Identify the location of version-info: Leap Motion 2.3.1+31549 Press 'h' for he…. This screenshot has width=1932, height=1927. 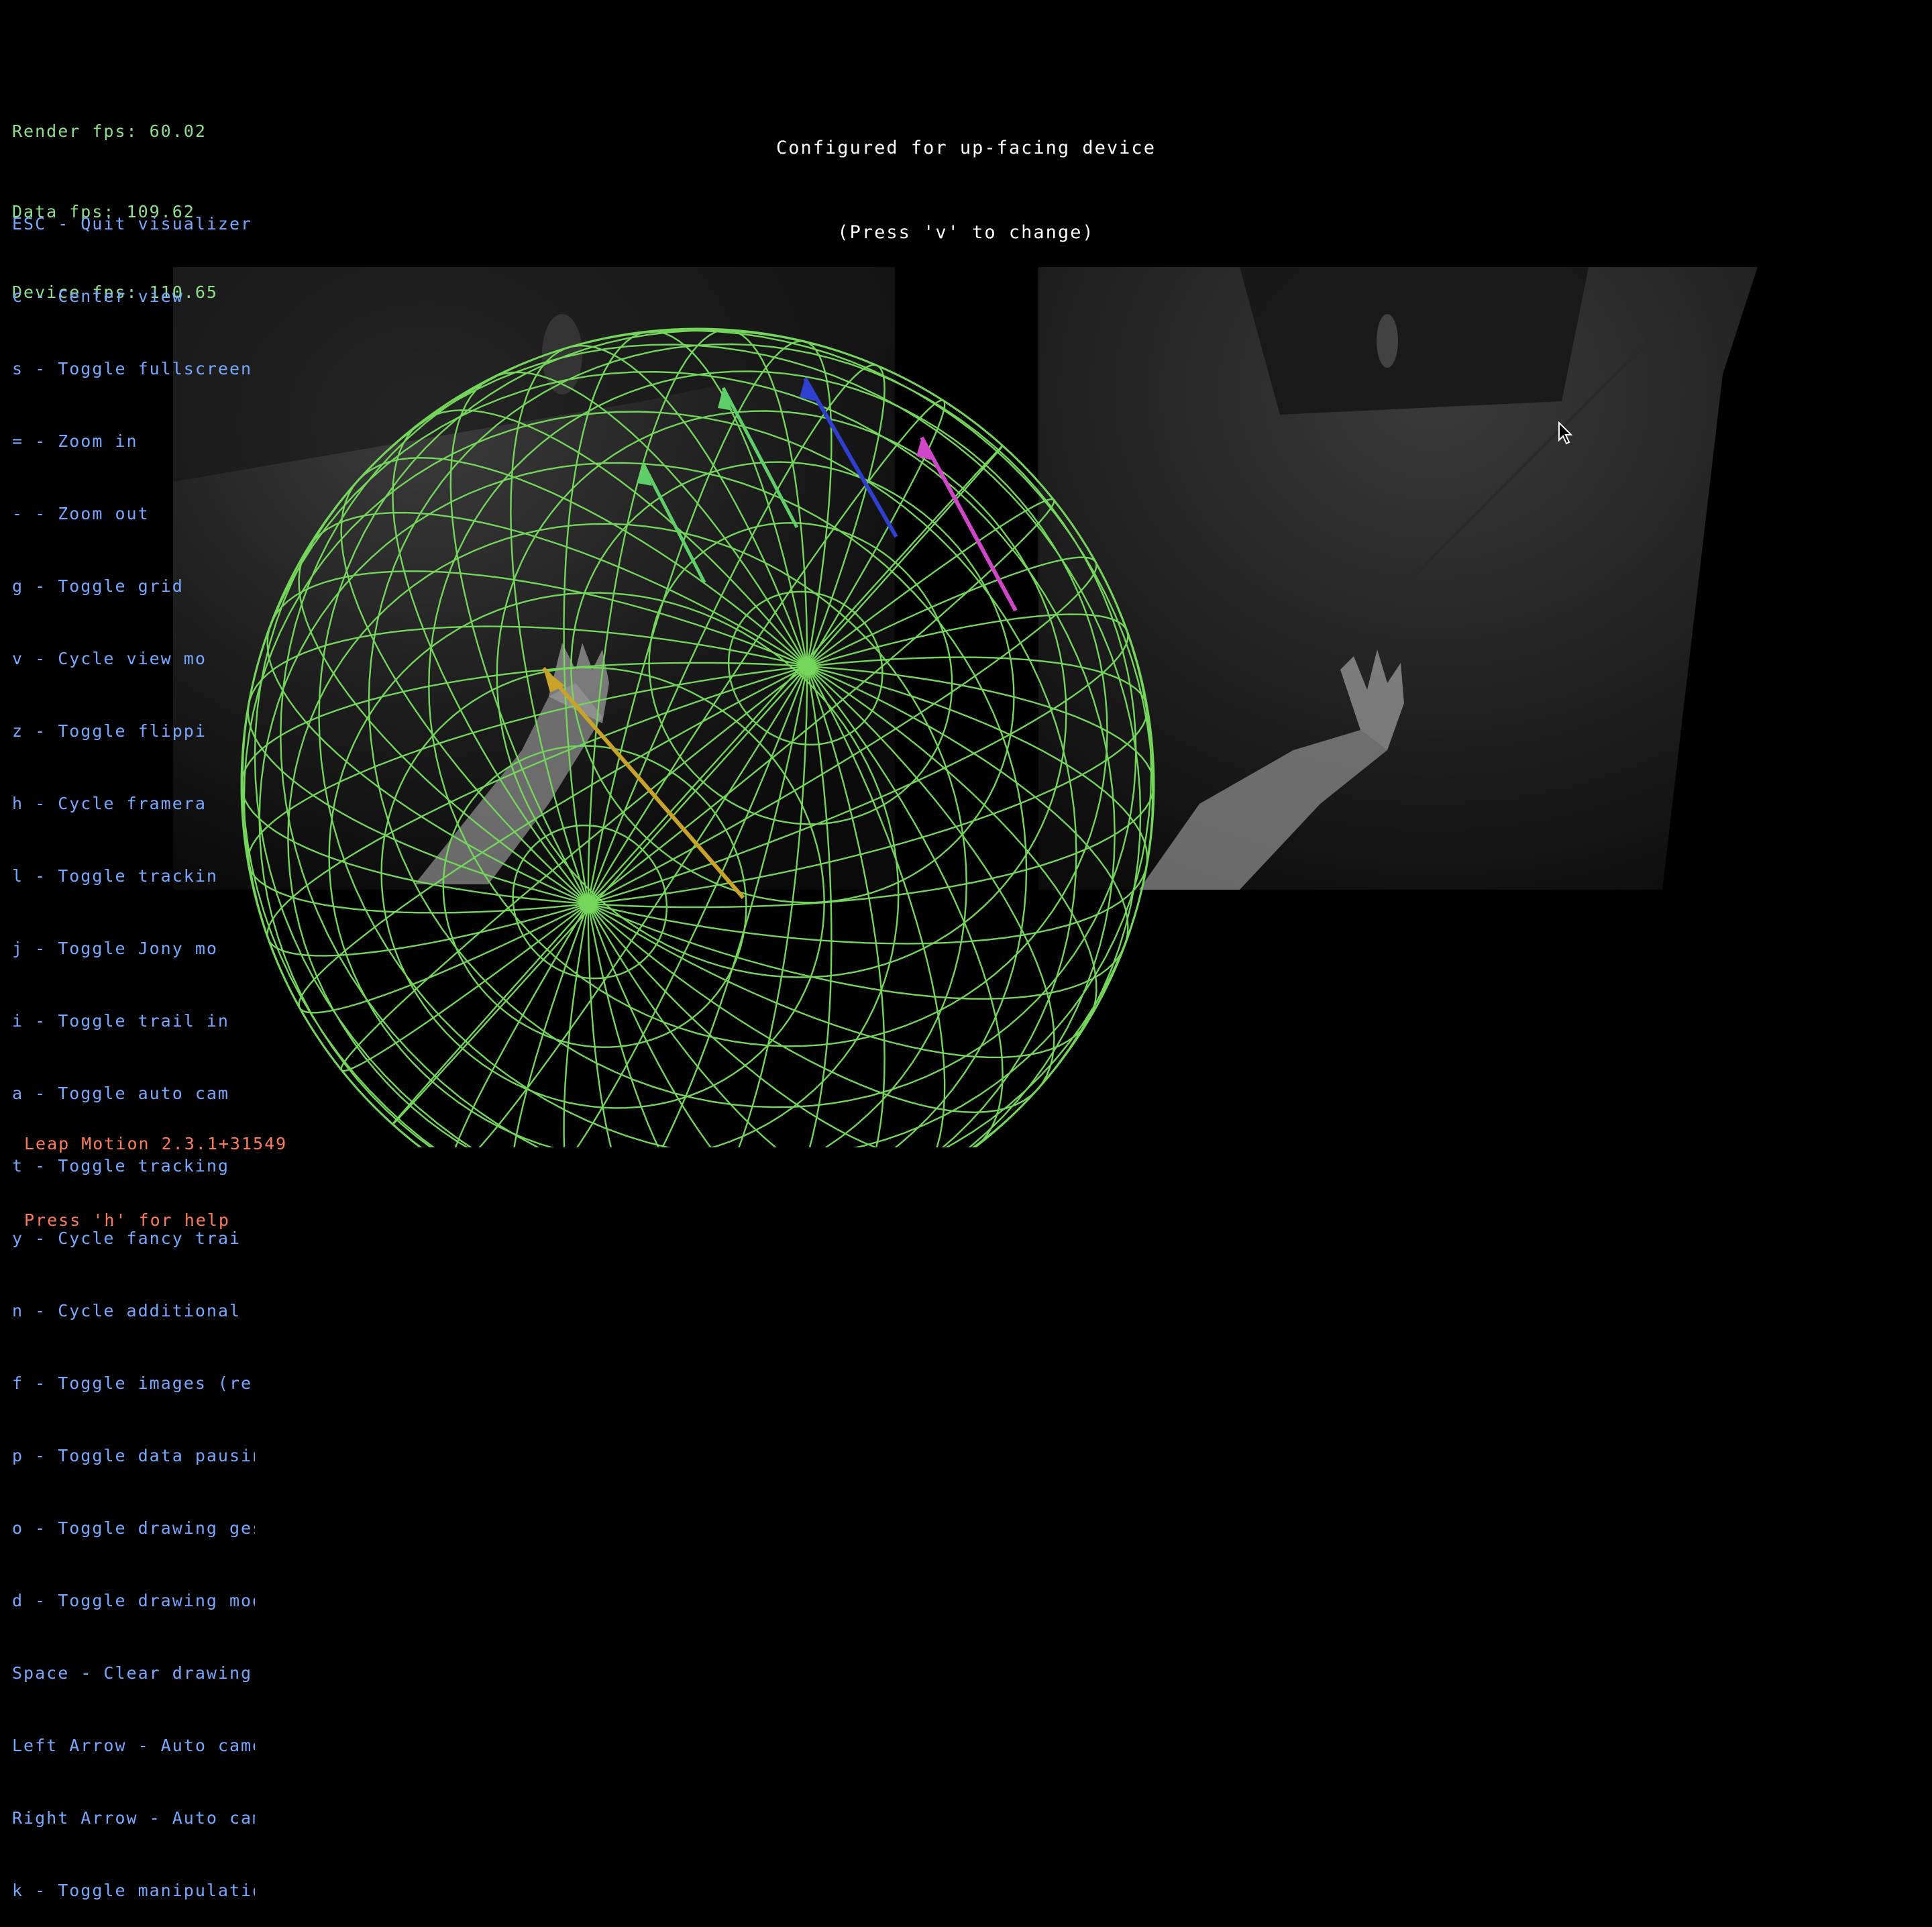
(155, 1169).